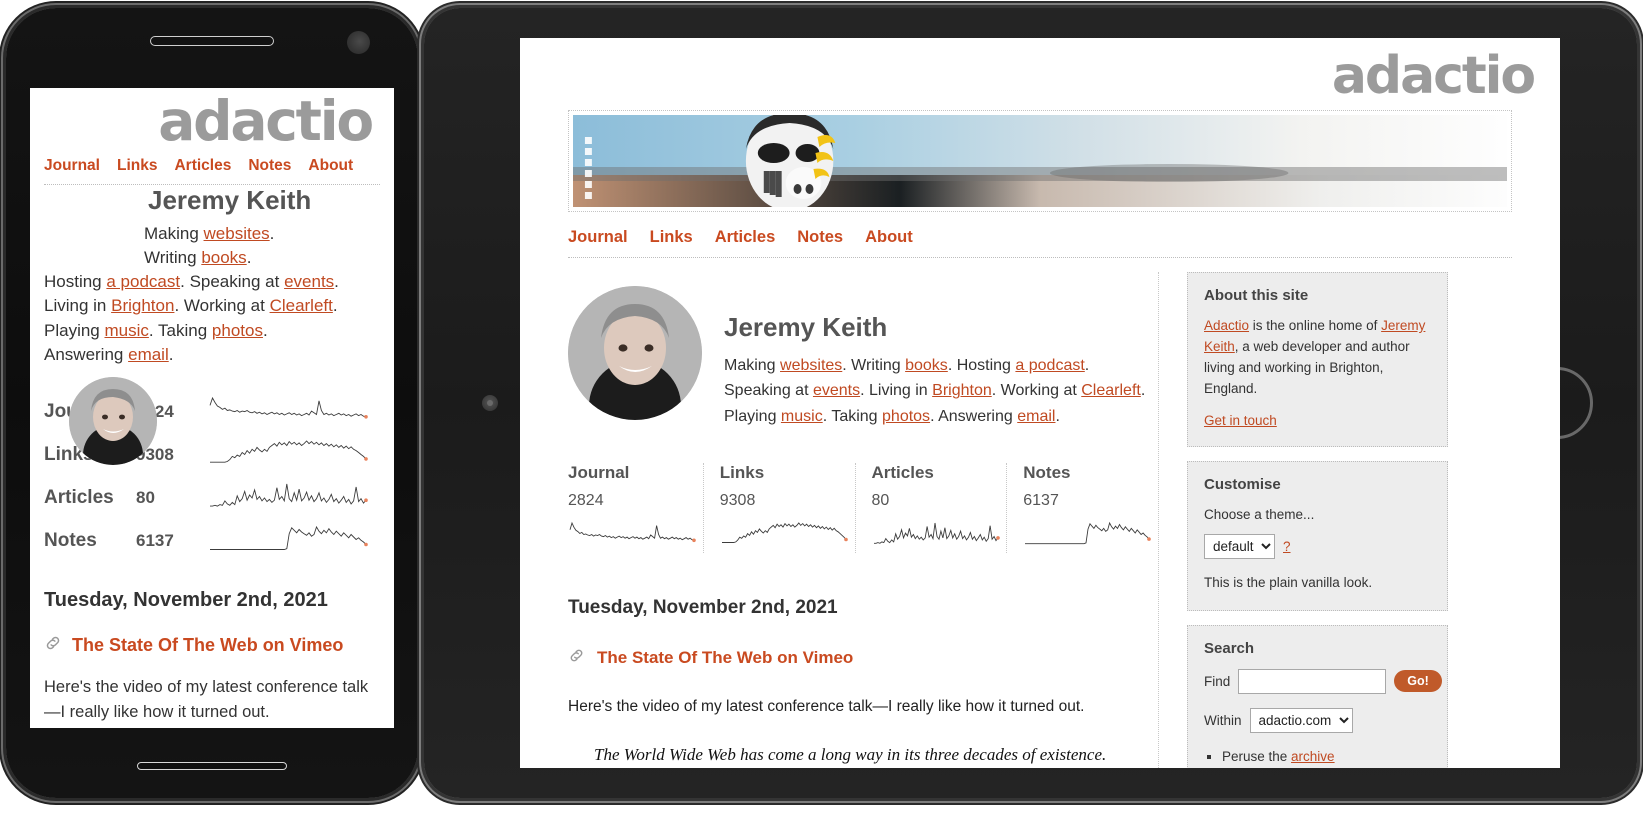  Describe the element at coordinates (1257, 756) in the screenshot. I see `archive-prefix: Peruse the` at that location.